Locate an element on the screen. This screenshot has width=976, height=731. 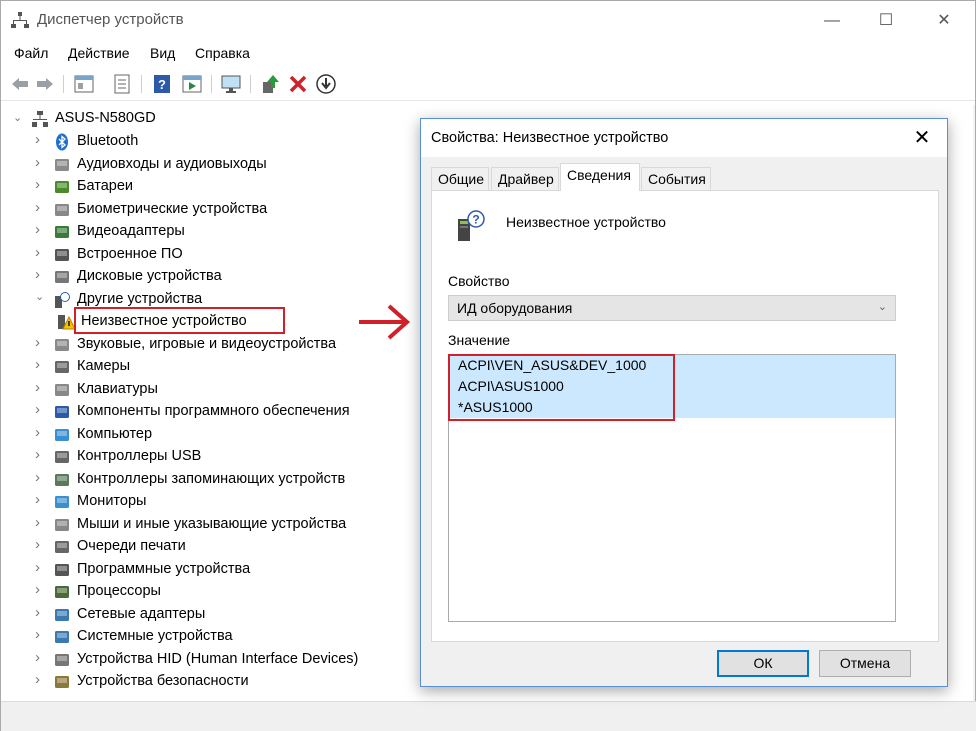
storage-controller-icon is located at coordinates (62, 479).